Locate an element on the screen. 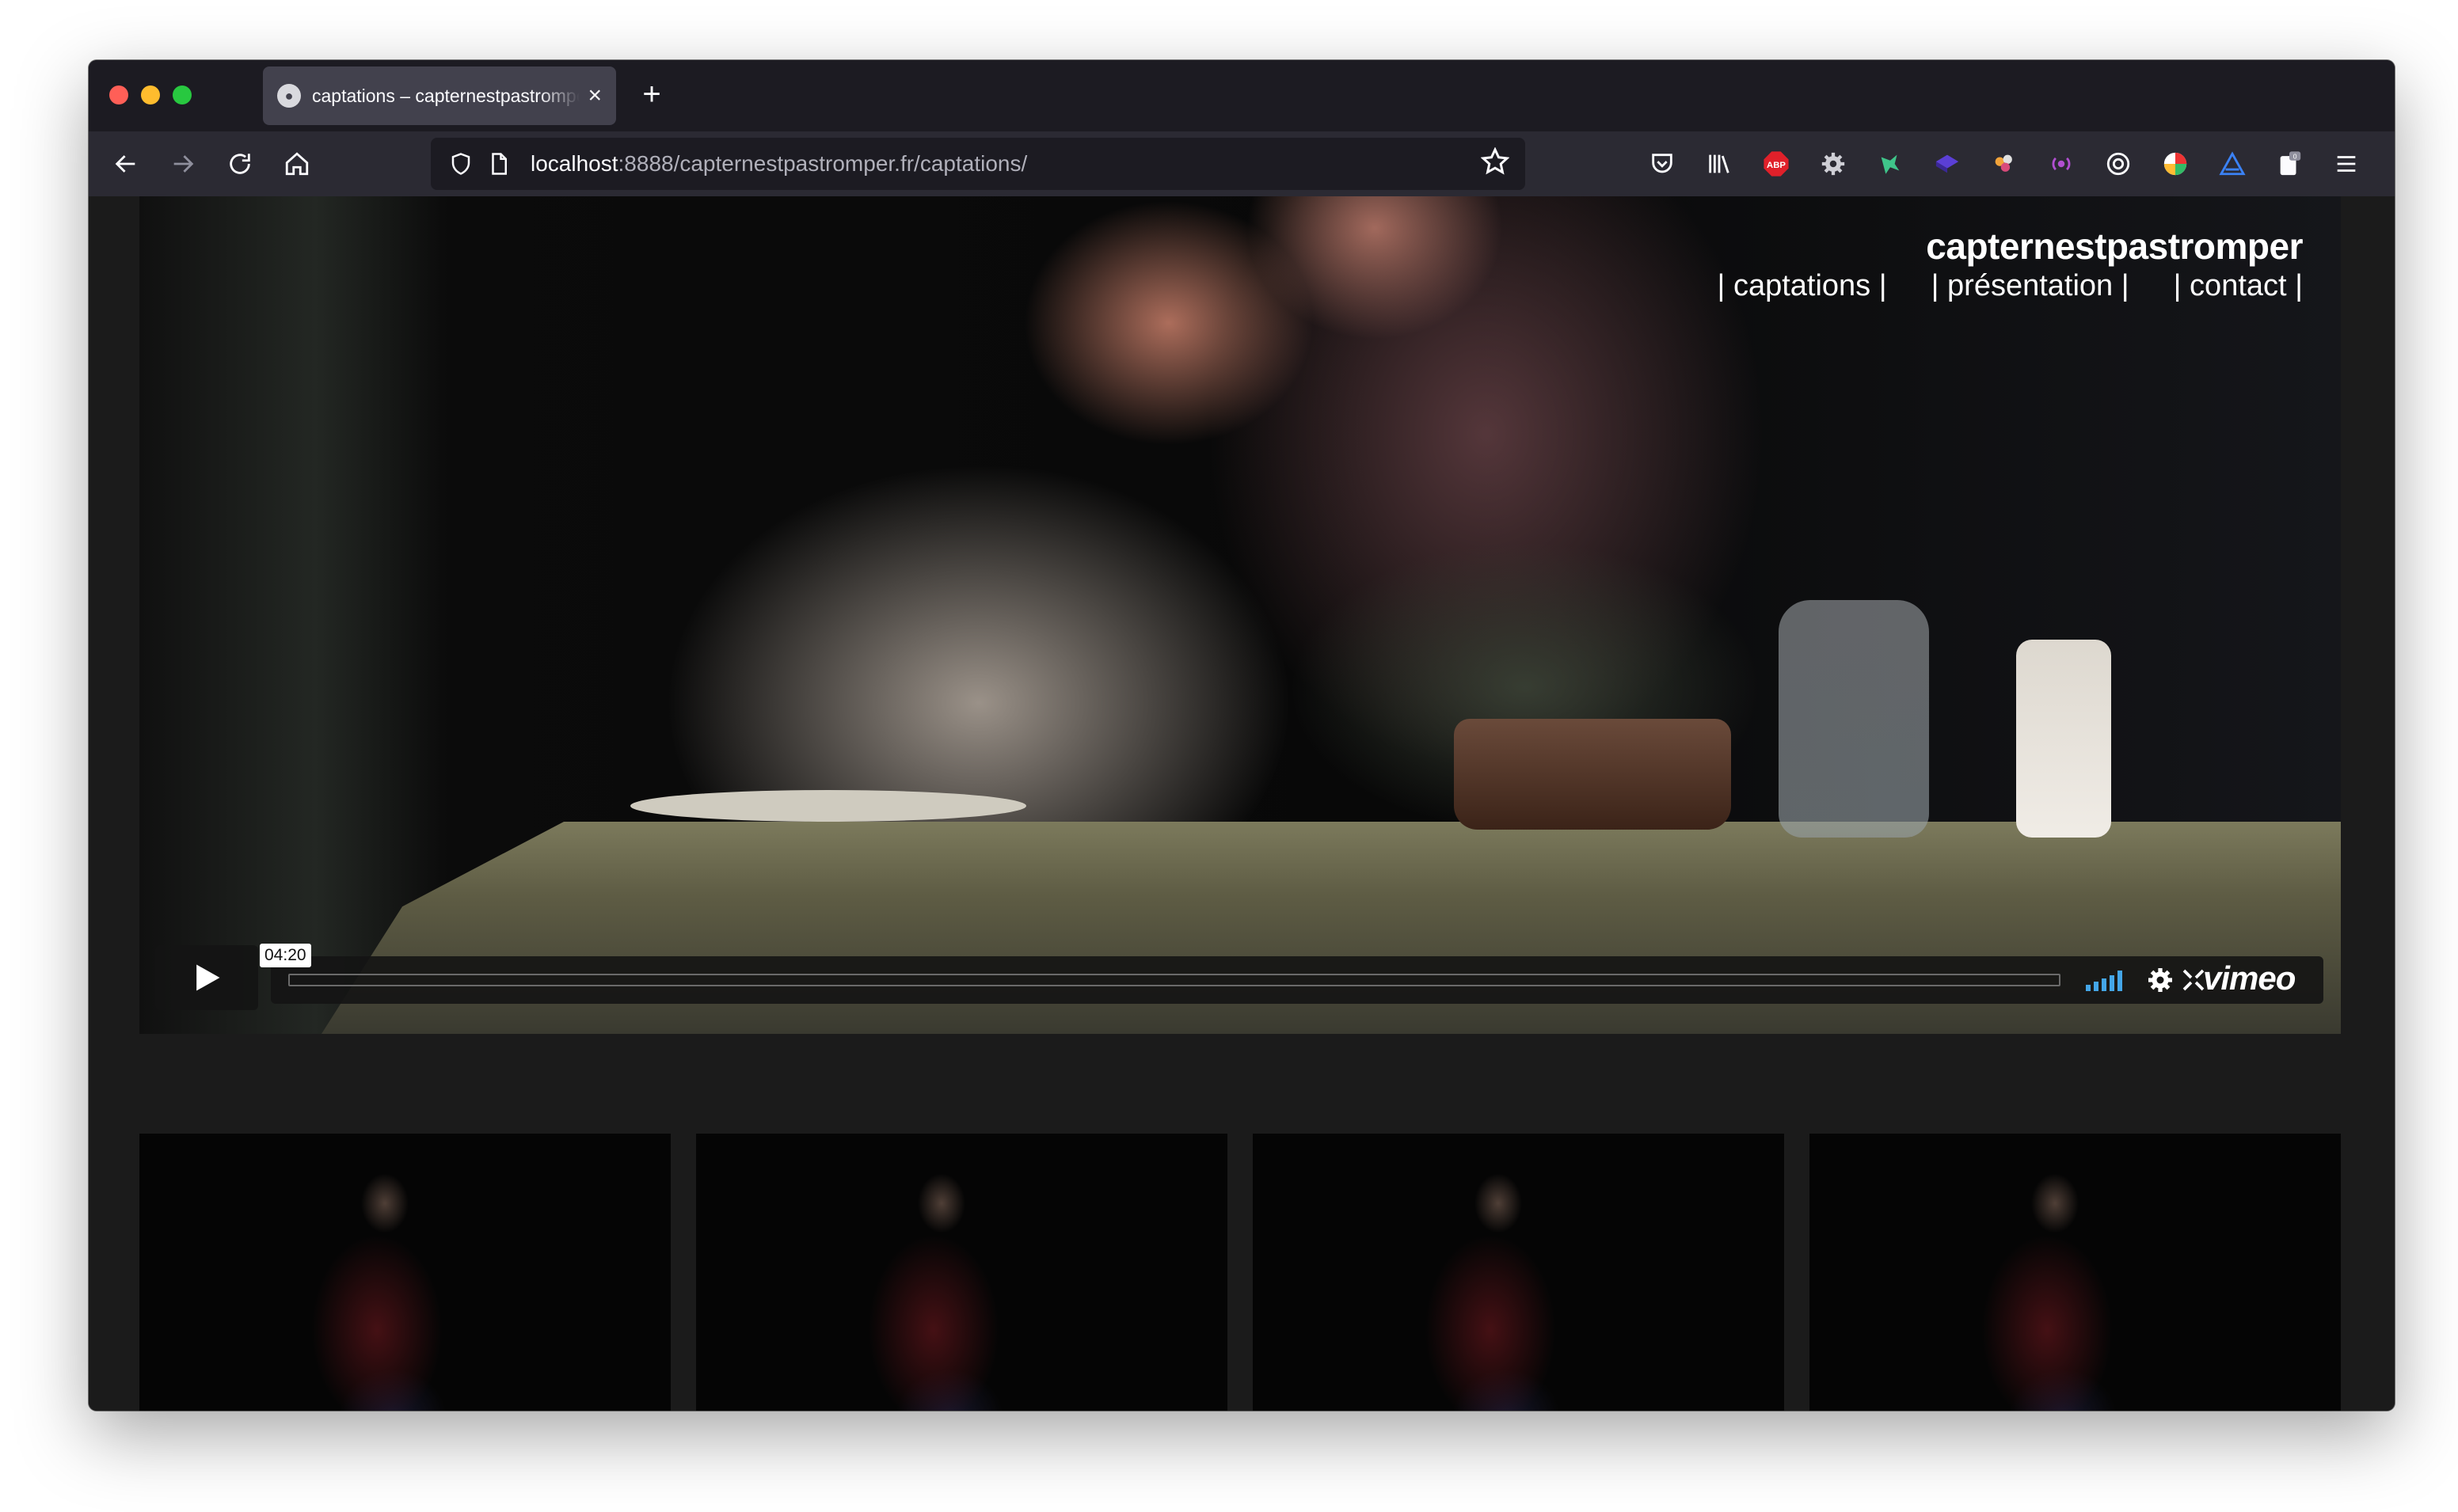 The image size is (2458, 1512). colors-extension-icon is located at coordinates (2004, 164).